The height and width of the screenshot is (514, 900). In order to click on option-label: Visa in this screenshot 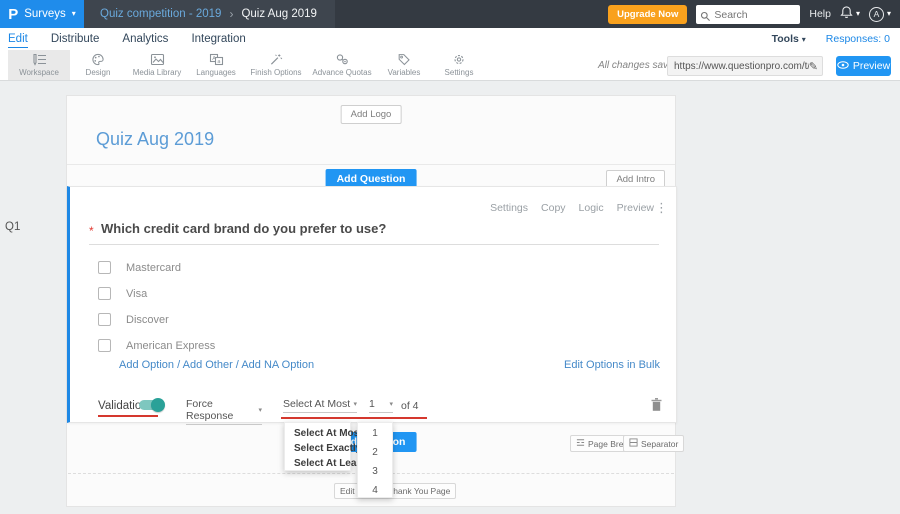, I will do `click(136, 294)`.